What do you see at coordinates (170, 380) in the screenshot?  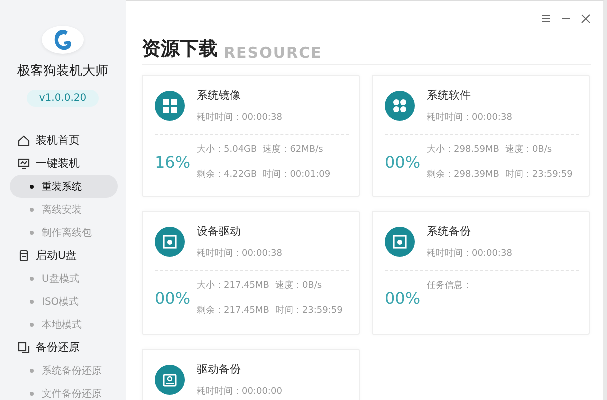 I see `drive-icon` at bounding box center [170, 380].